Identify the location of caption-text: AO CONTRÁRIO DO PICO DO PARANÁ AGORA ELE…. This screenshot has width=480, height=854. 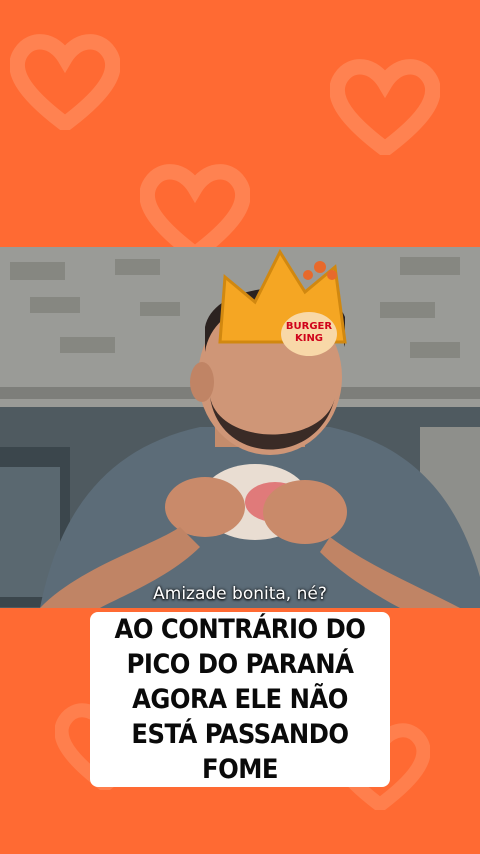
(240, 699).